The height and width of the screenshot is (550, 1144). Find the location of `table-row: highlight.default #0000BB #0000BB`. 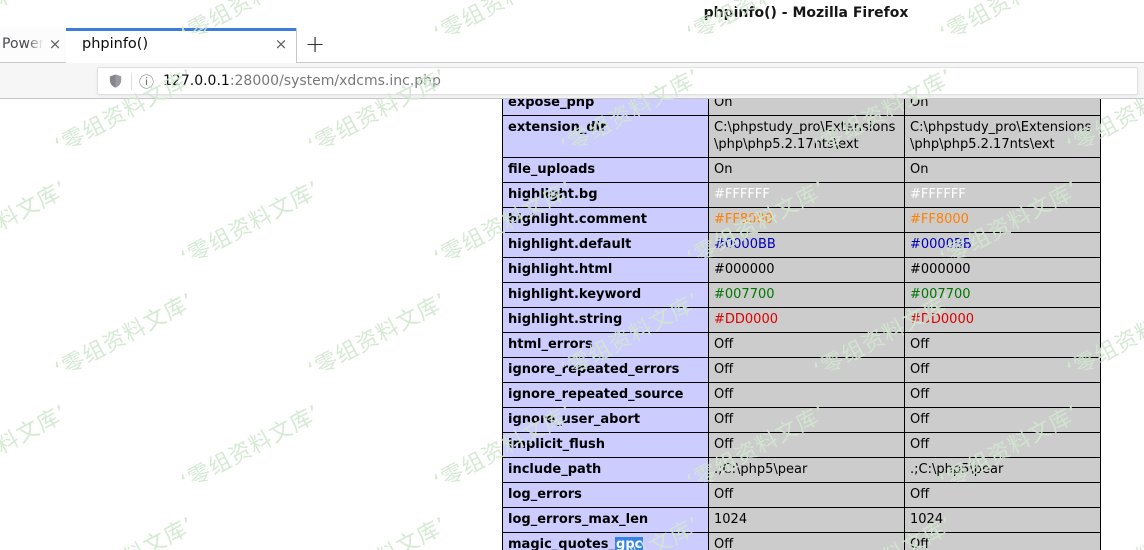

table-row: highlight.default #0000BB #0000BB is located at coordinates (801, 245).